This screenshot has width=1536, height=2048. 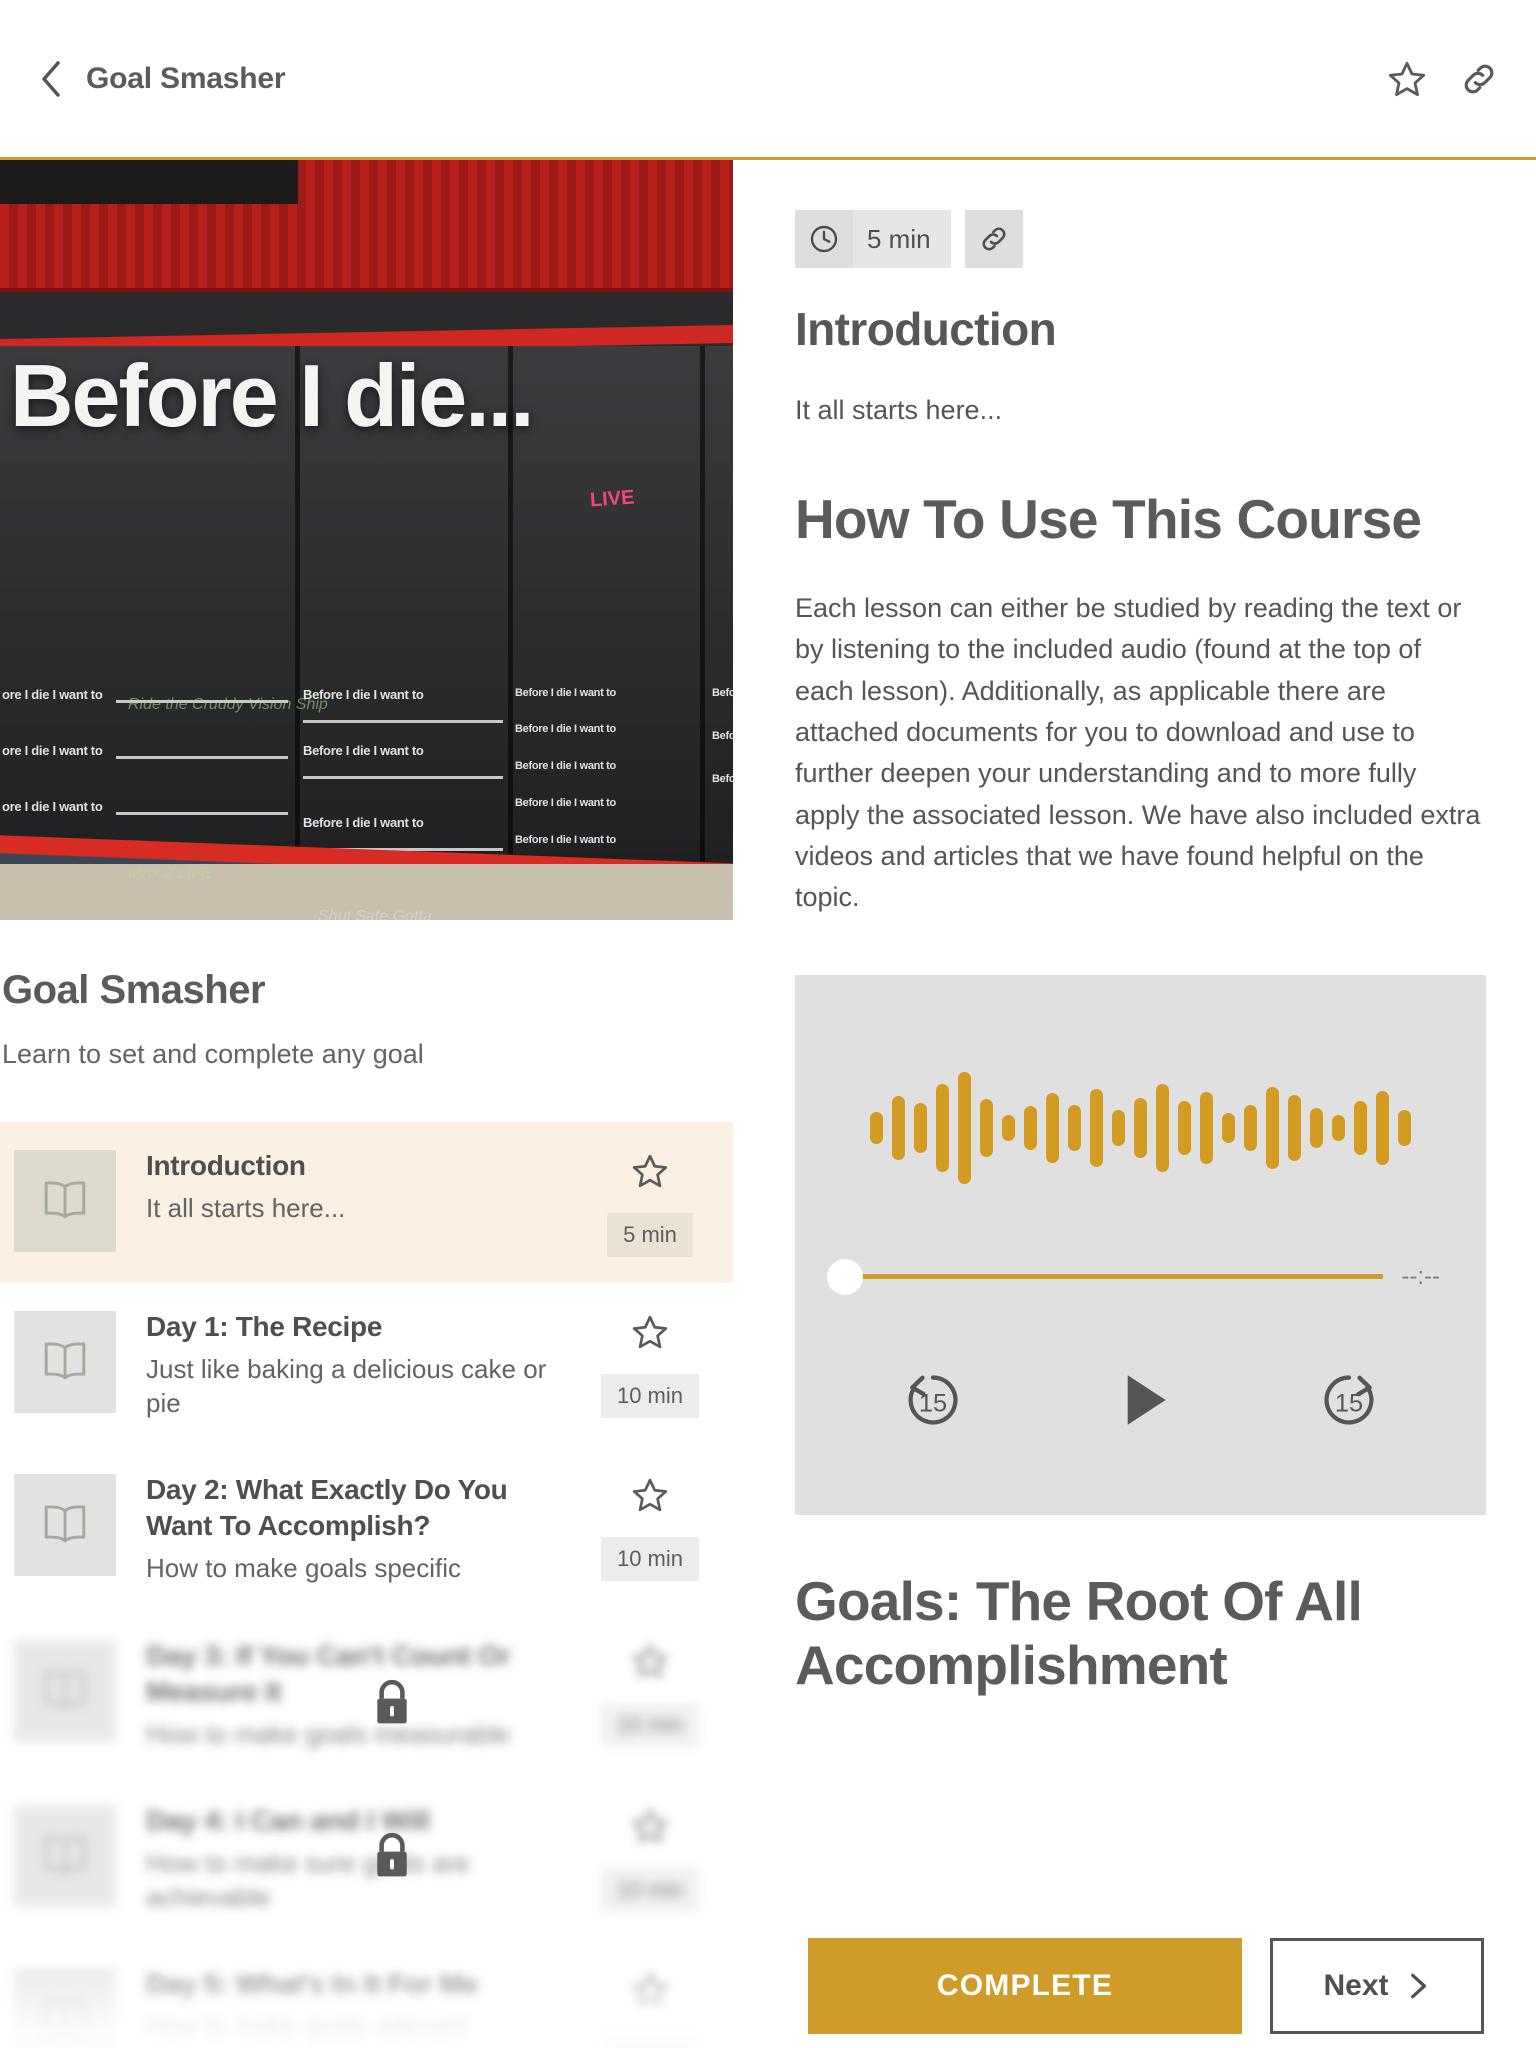 I want to click on share-link-button, so click(x=1479, y=79).